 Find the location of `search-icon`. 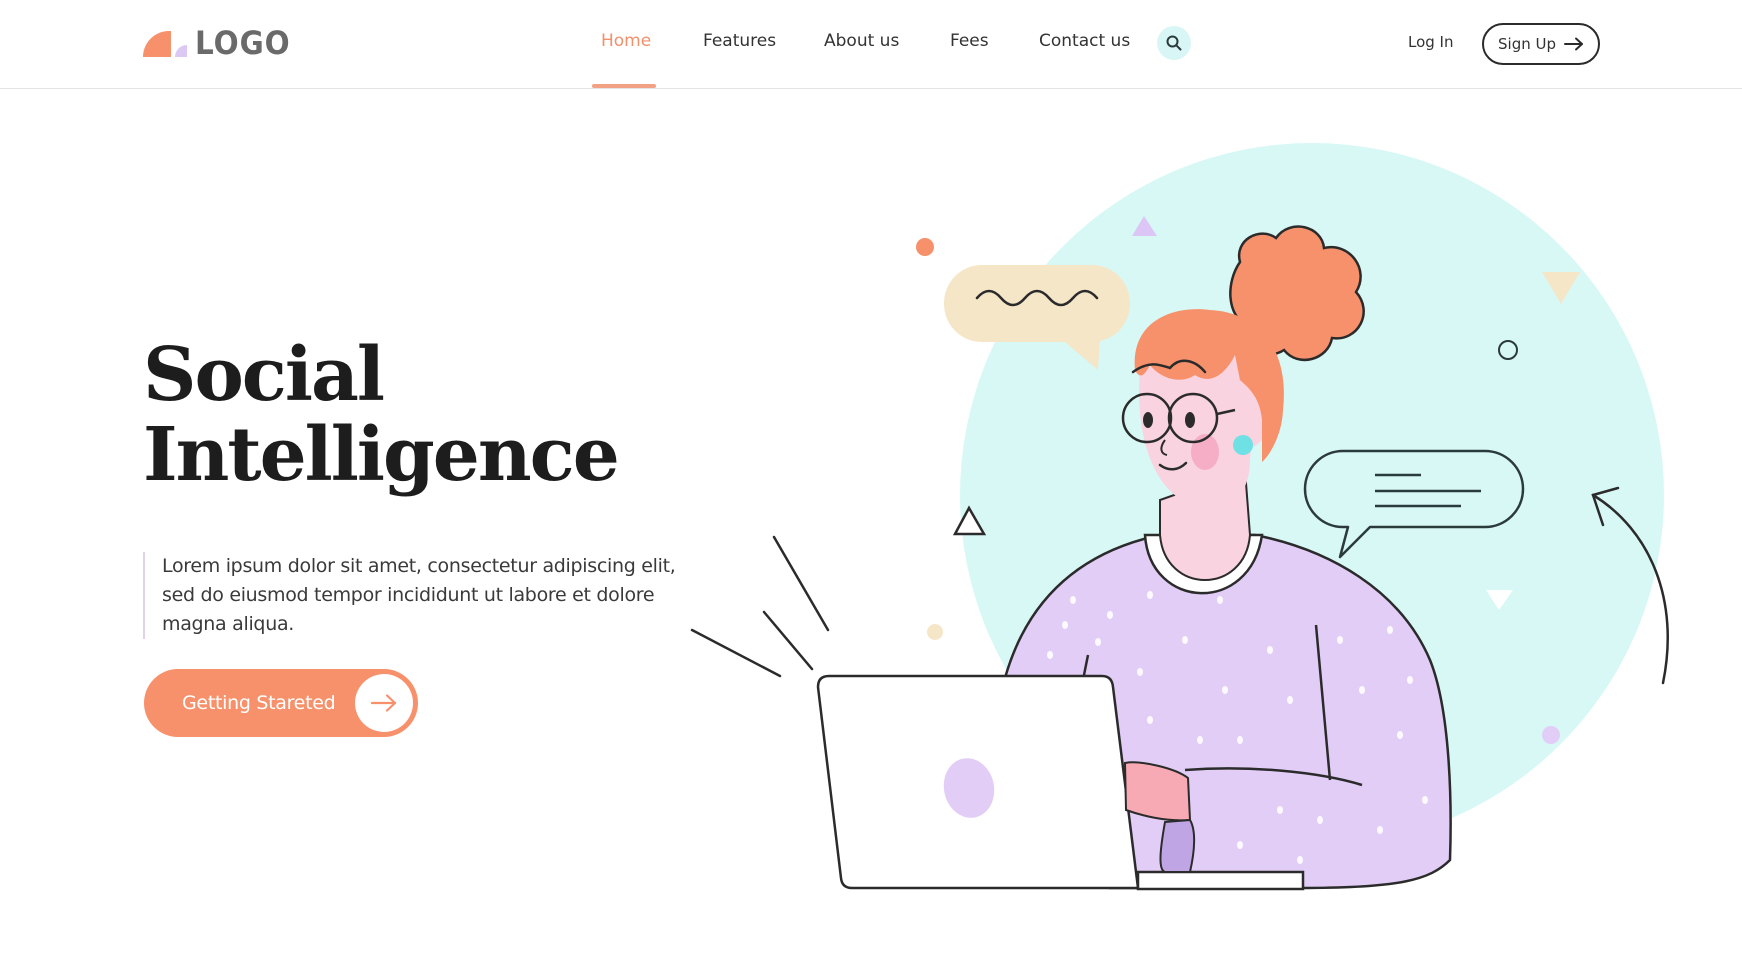

search-icon is located at coordinates (1174, 43).